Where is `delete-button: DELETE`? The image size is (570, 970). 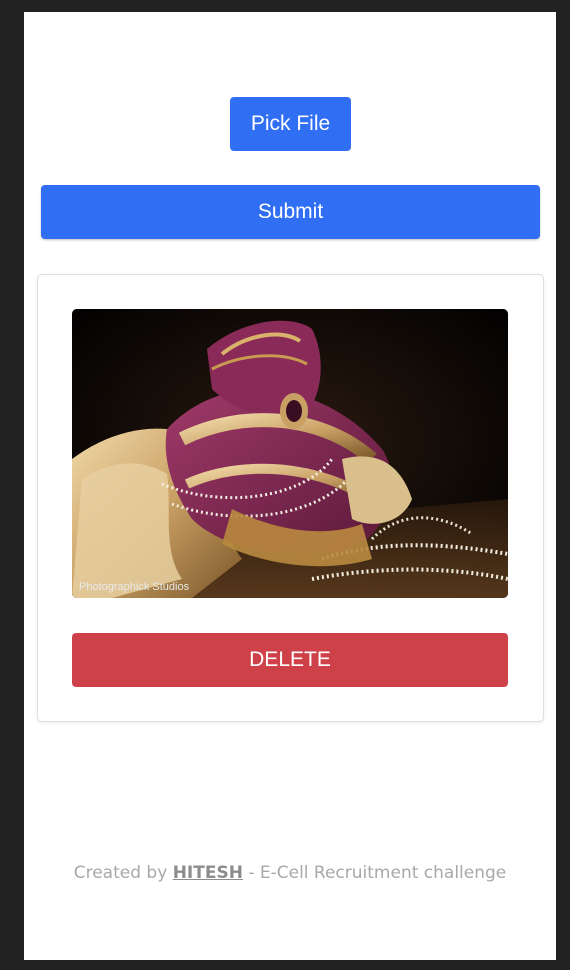
delete-button: DELETE is located at coordinates (290, 660).